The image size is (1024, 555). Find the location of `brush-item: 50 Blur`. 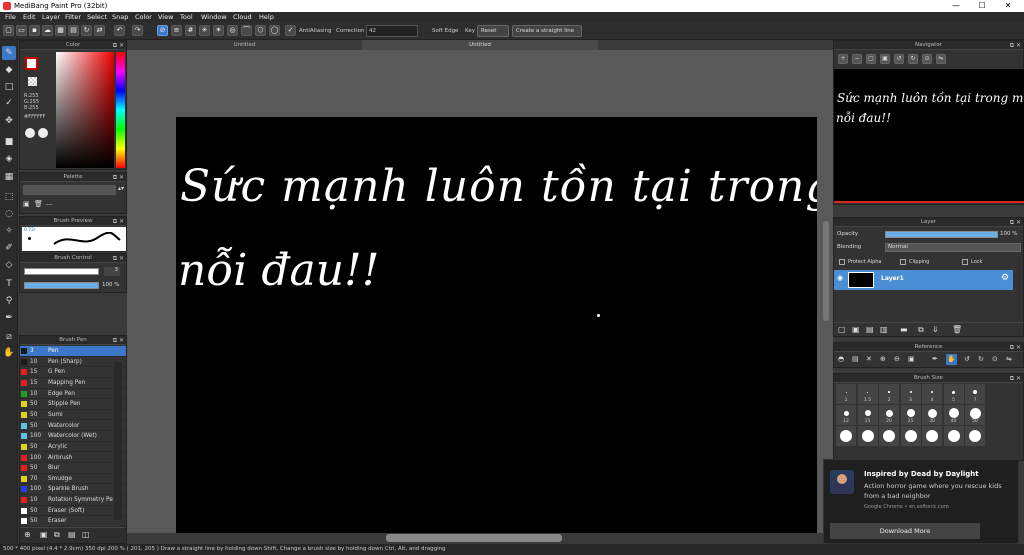

brush-item: 50 Blur is located at coordinates (73, 468).